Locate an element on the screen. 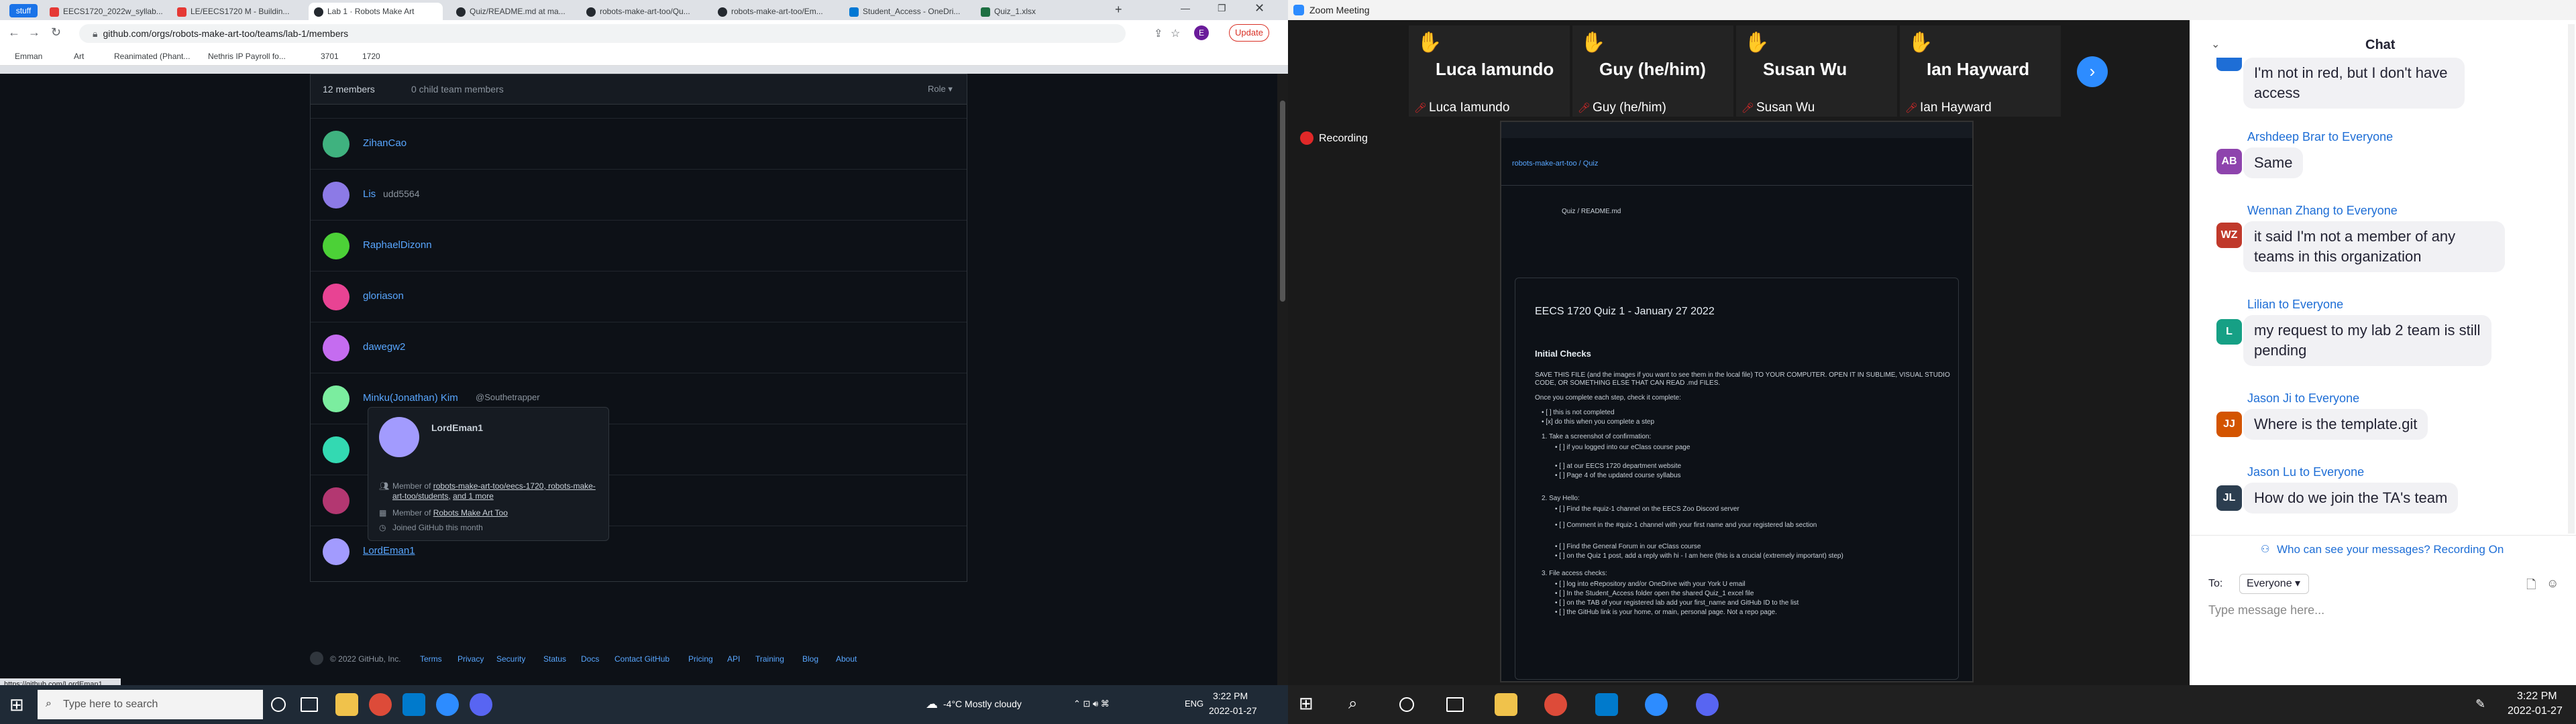 This screenshot has height=724, width=2576. bookmark-emman: Emman is located at coordinates (28, 56).